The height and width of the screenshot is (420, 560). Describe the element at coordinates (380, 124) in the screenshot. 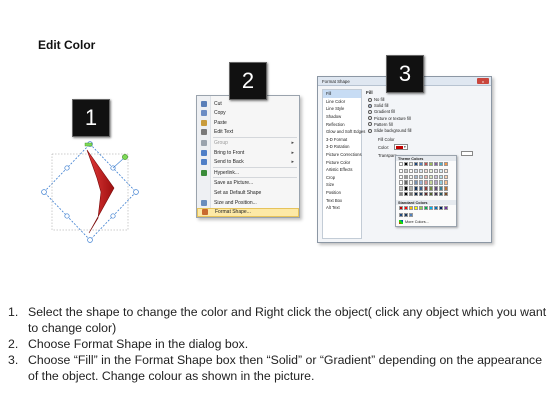

I see `fill-option-pattern-fill: Pattern fill` at that location.